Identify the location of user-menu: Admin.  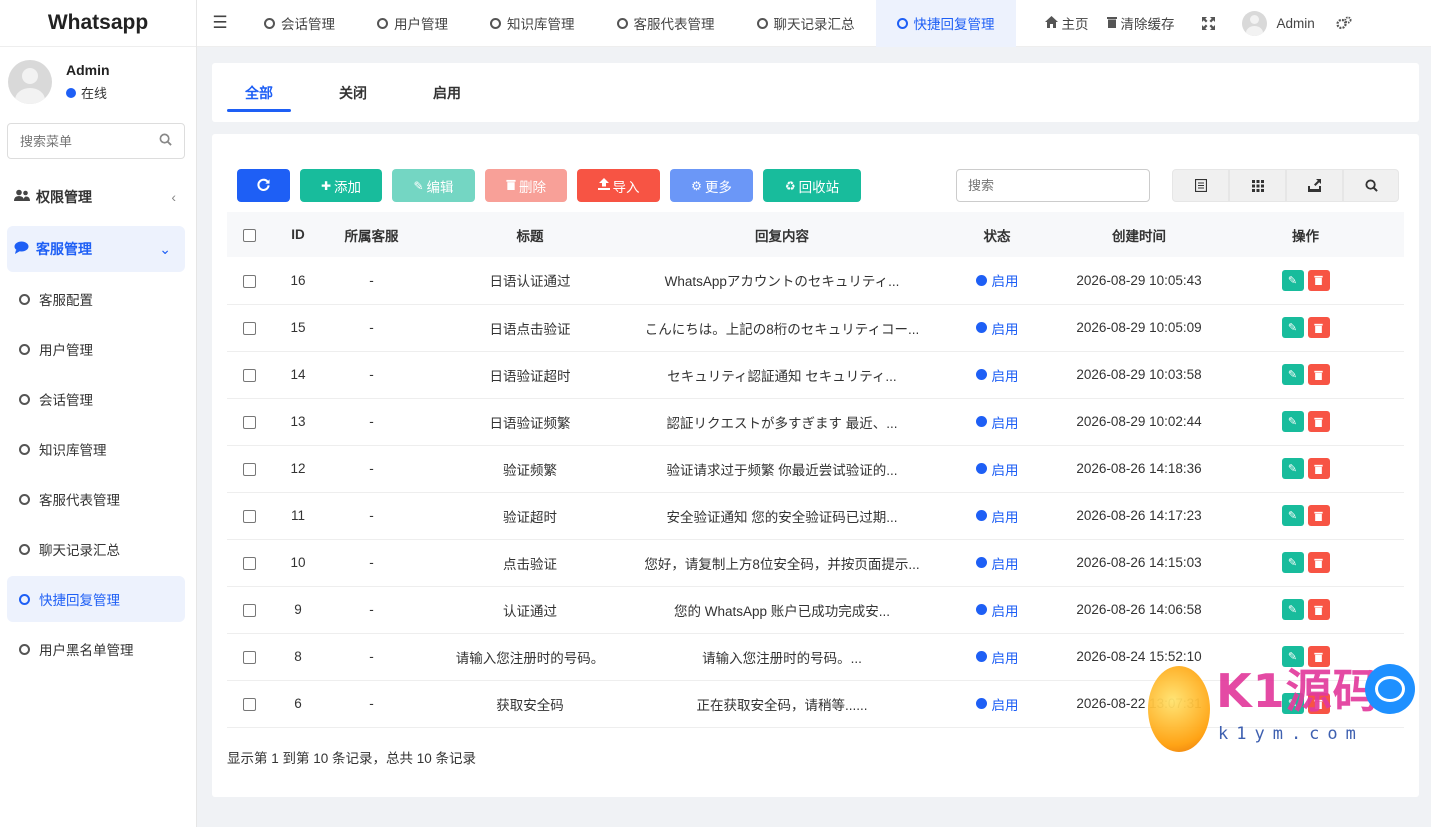
(1278, 23).